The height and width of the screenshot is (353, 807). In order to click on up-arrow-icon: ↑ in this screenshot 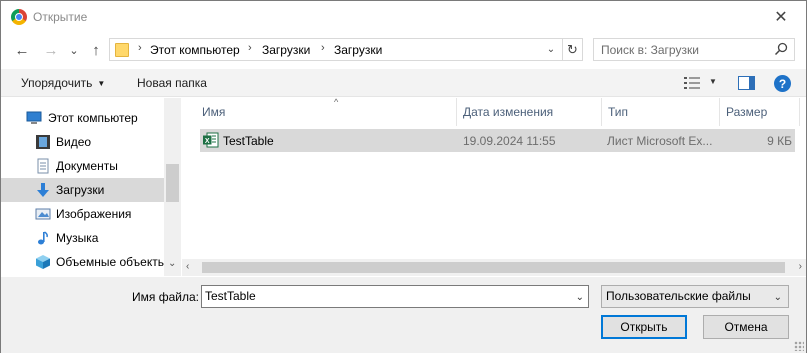, I will do `click(96, 50)`.